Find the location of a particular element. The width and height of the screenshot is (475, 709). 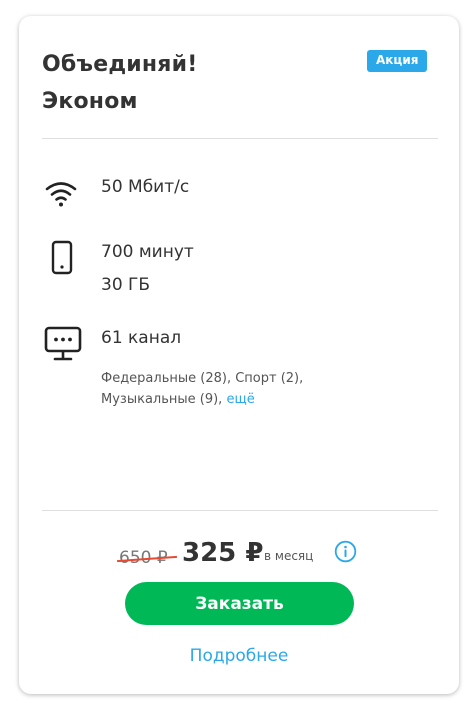

channels-desc-line2-text: Музыкальные (9), is located at coordinates (162, 399).